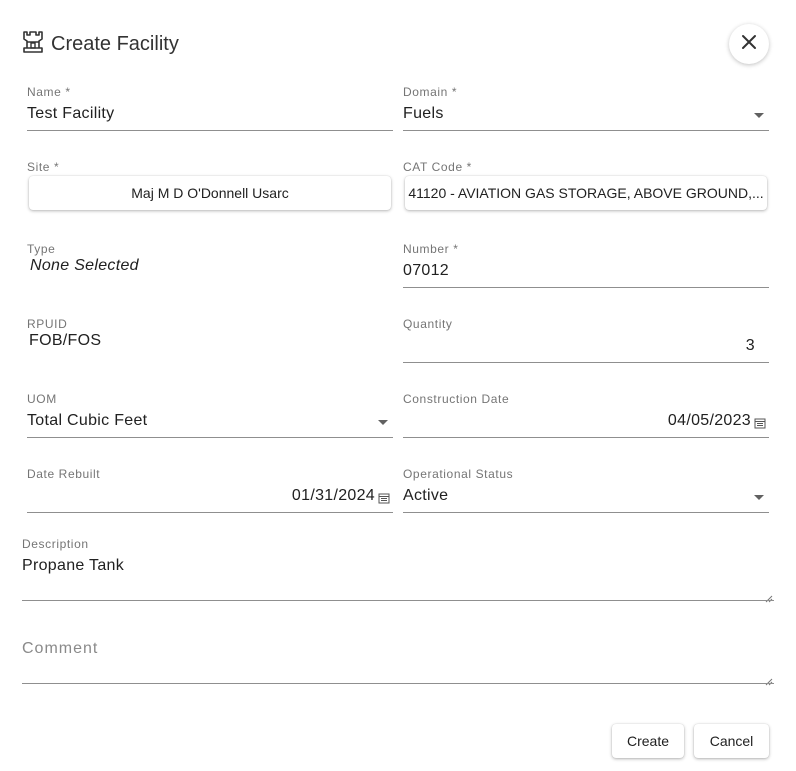 This screenshot has height=771, width=796. Describe the element at coordinates (64, 474) in the screenshot. I see `date-rebuilt-label: Date Rebuilt` at that location.